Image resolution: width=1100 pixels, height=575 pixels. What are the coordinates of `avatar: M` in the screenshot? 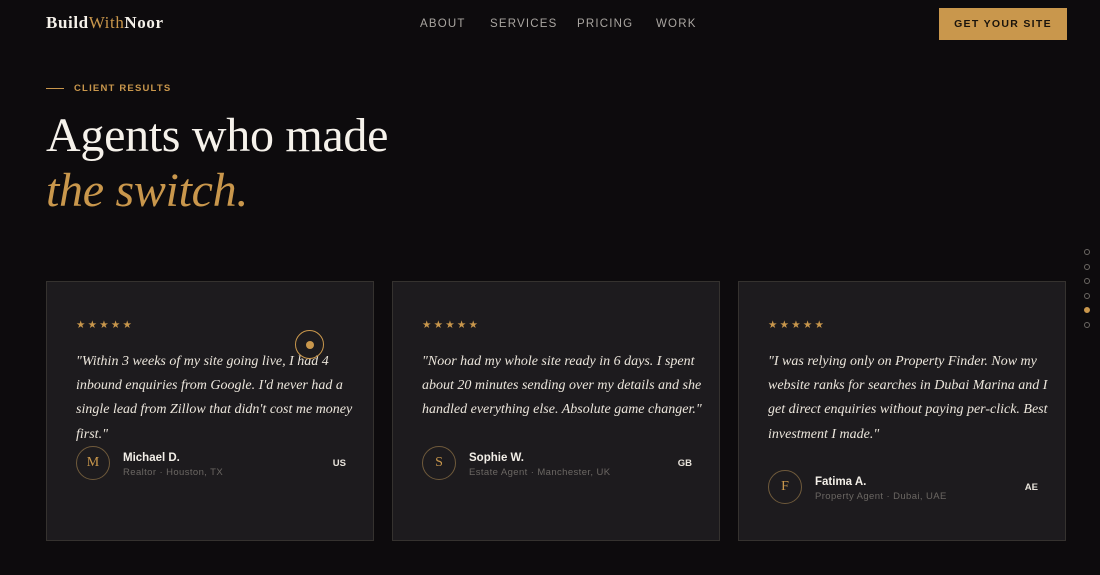 It's located at (93, 463).